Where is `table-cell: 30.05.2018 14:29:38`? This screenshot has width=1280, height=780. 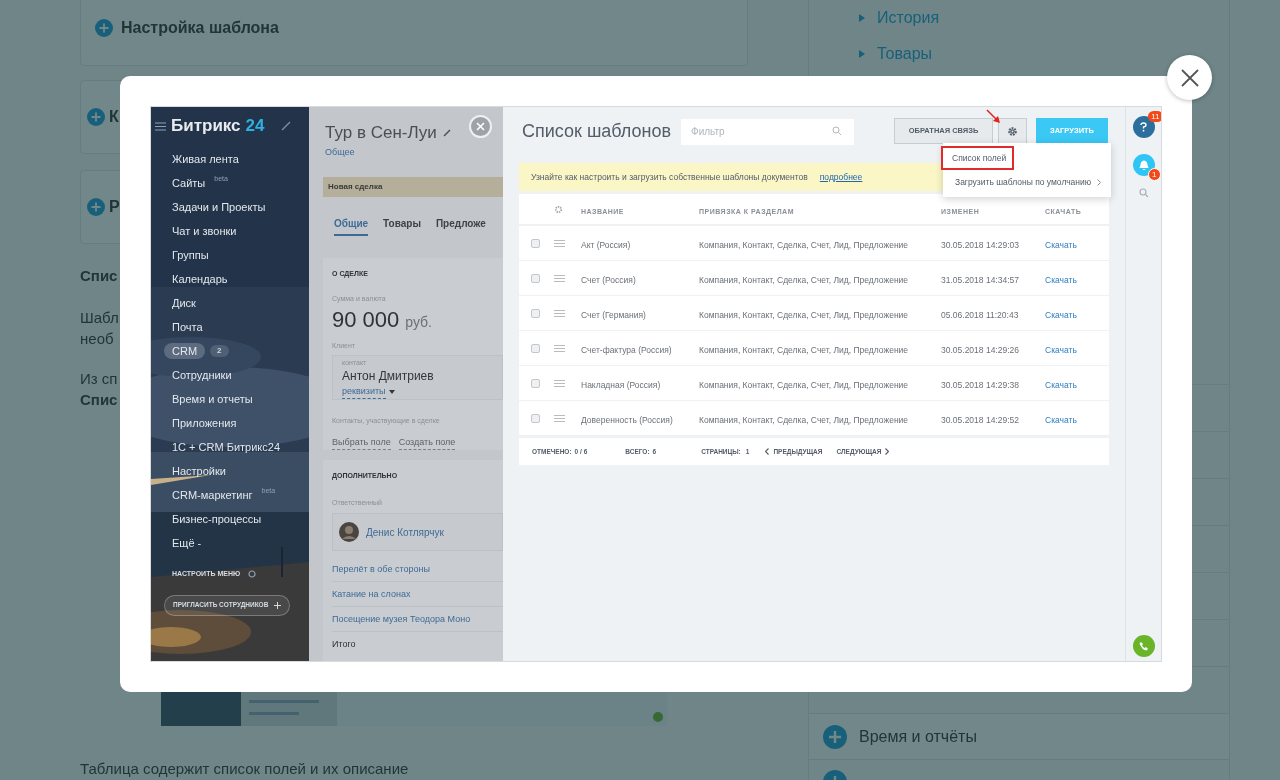 table-cell: 30.05.2018 14:29:38 is located at coordinates (980, 385).